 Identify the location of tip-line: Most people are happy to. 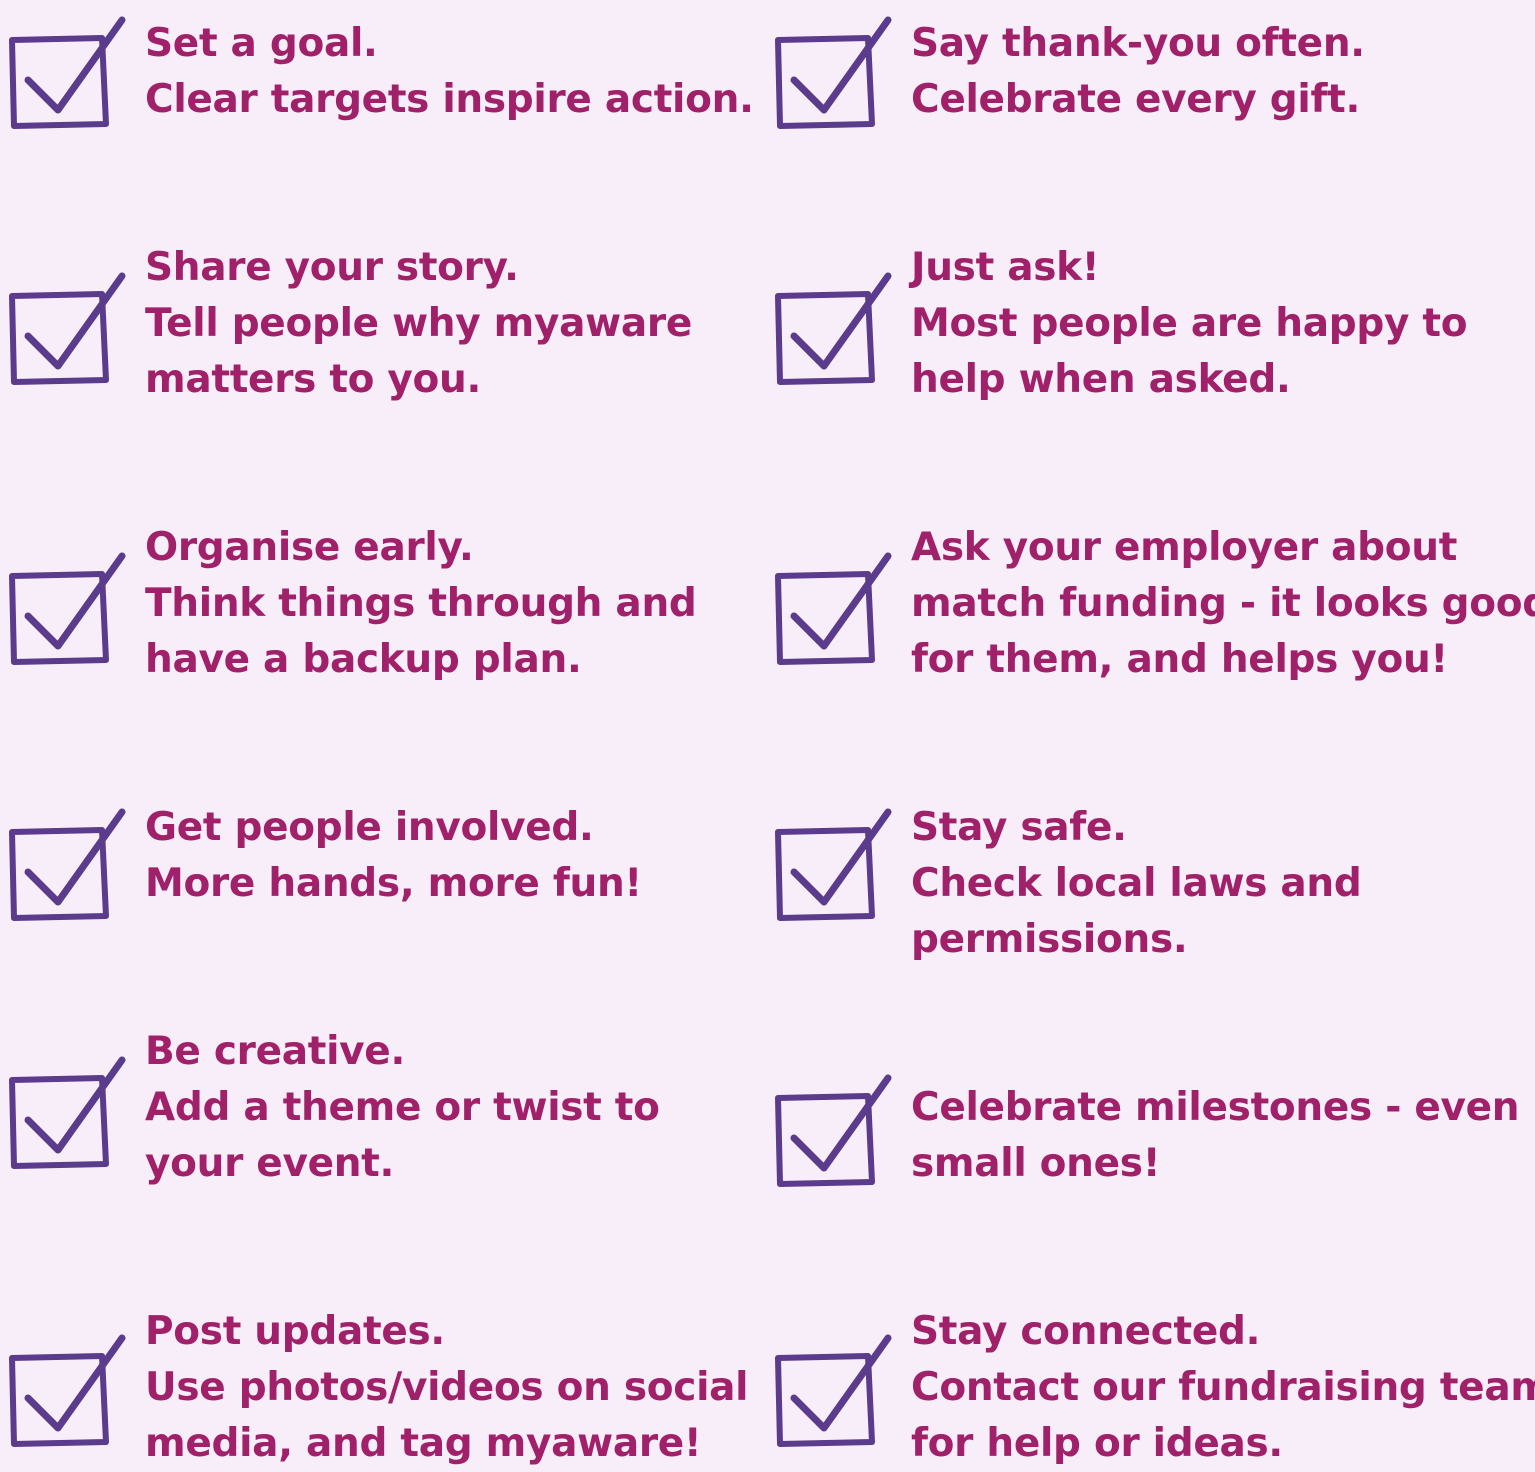
(1189, 323).